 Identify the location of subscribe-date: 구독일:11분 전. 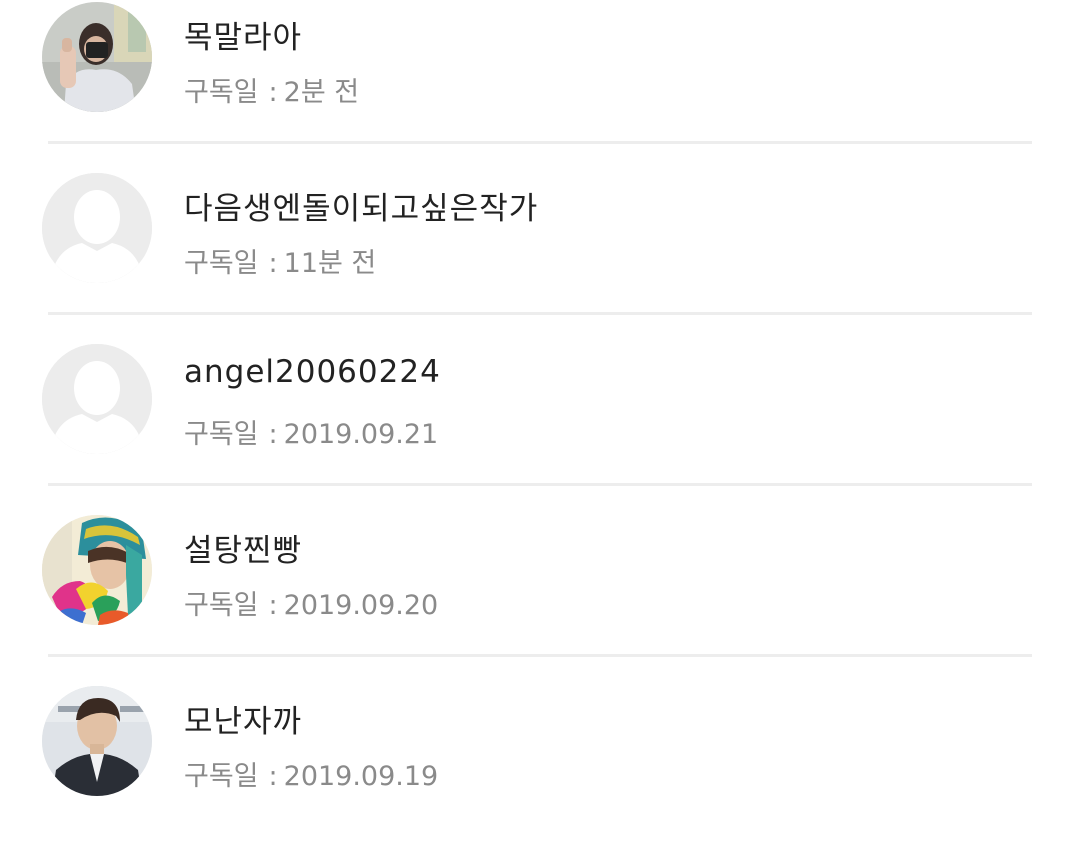
(280, 260).